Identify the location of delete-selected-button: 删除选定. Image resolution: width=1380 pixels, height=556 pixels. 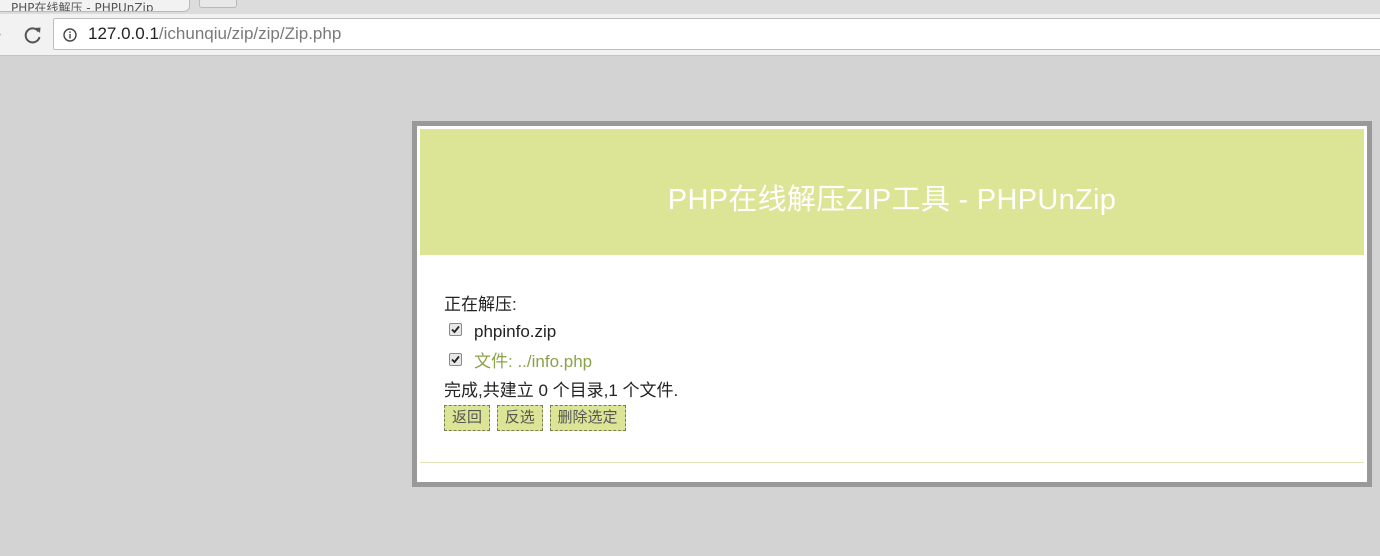
(587, 418).